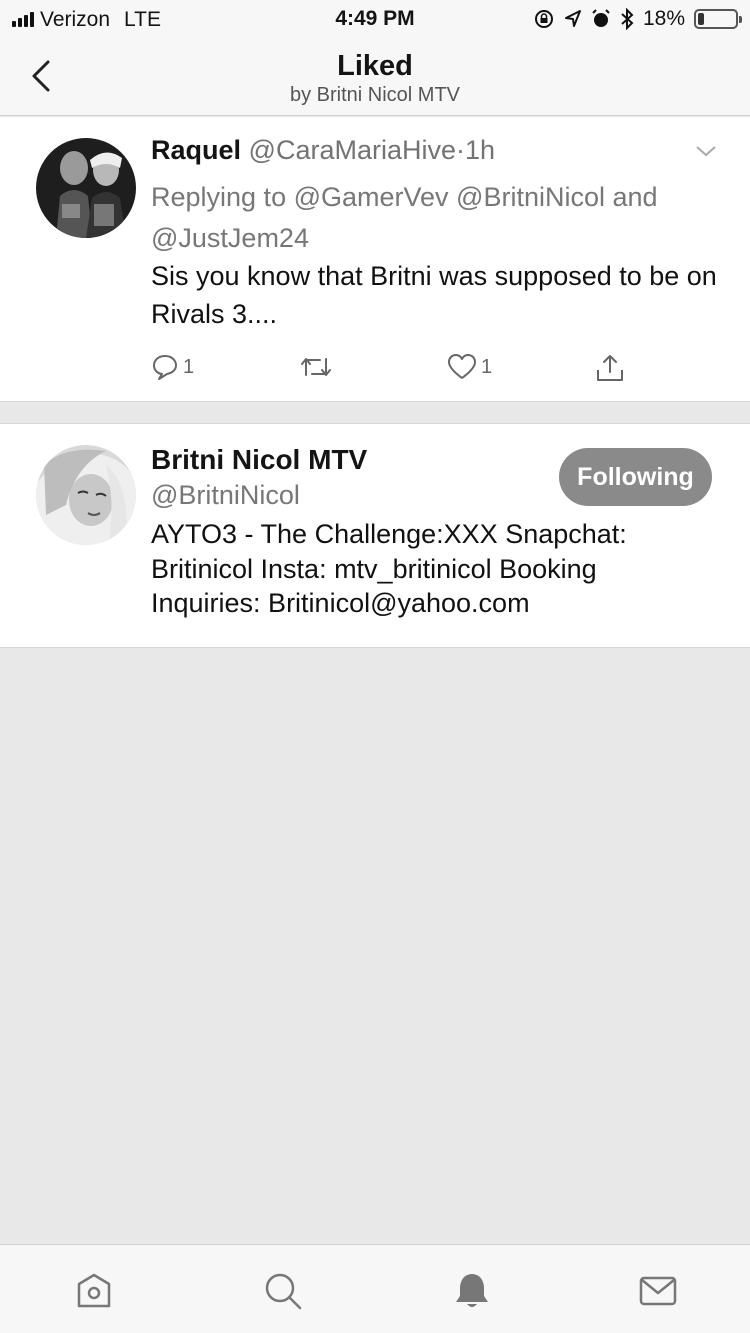 This screenshot has height=1333, width=750. Describe the element at coordinates (259, 460) in the screenshot. I see `user-display-name: Britni Nicol MTV` at that location.